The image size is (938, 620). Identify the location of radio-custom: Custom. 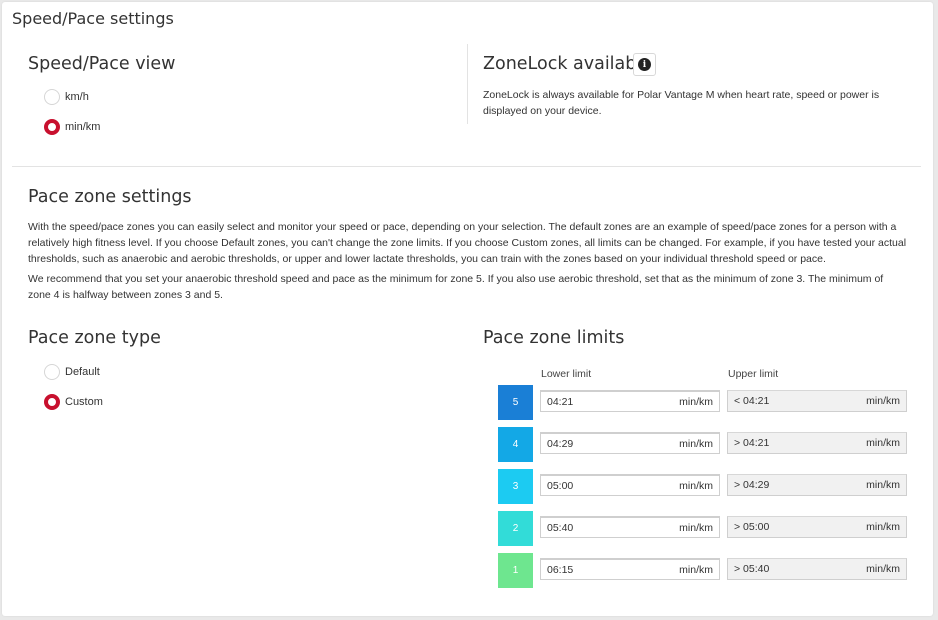
(73, 402).